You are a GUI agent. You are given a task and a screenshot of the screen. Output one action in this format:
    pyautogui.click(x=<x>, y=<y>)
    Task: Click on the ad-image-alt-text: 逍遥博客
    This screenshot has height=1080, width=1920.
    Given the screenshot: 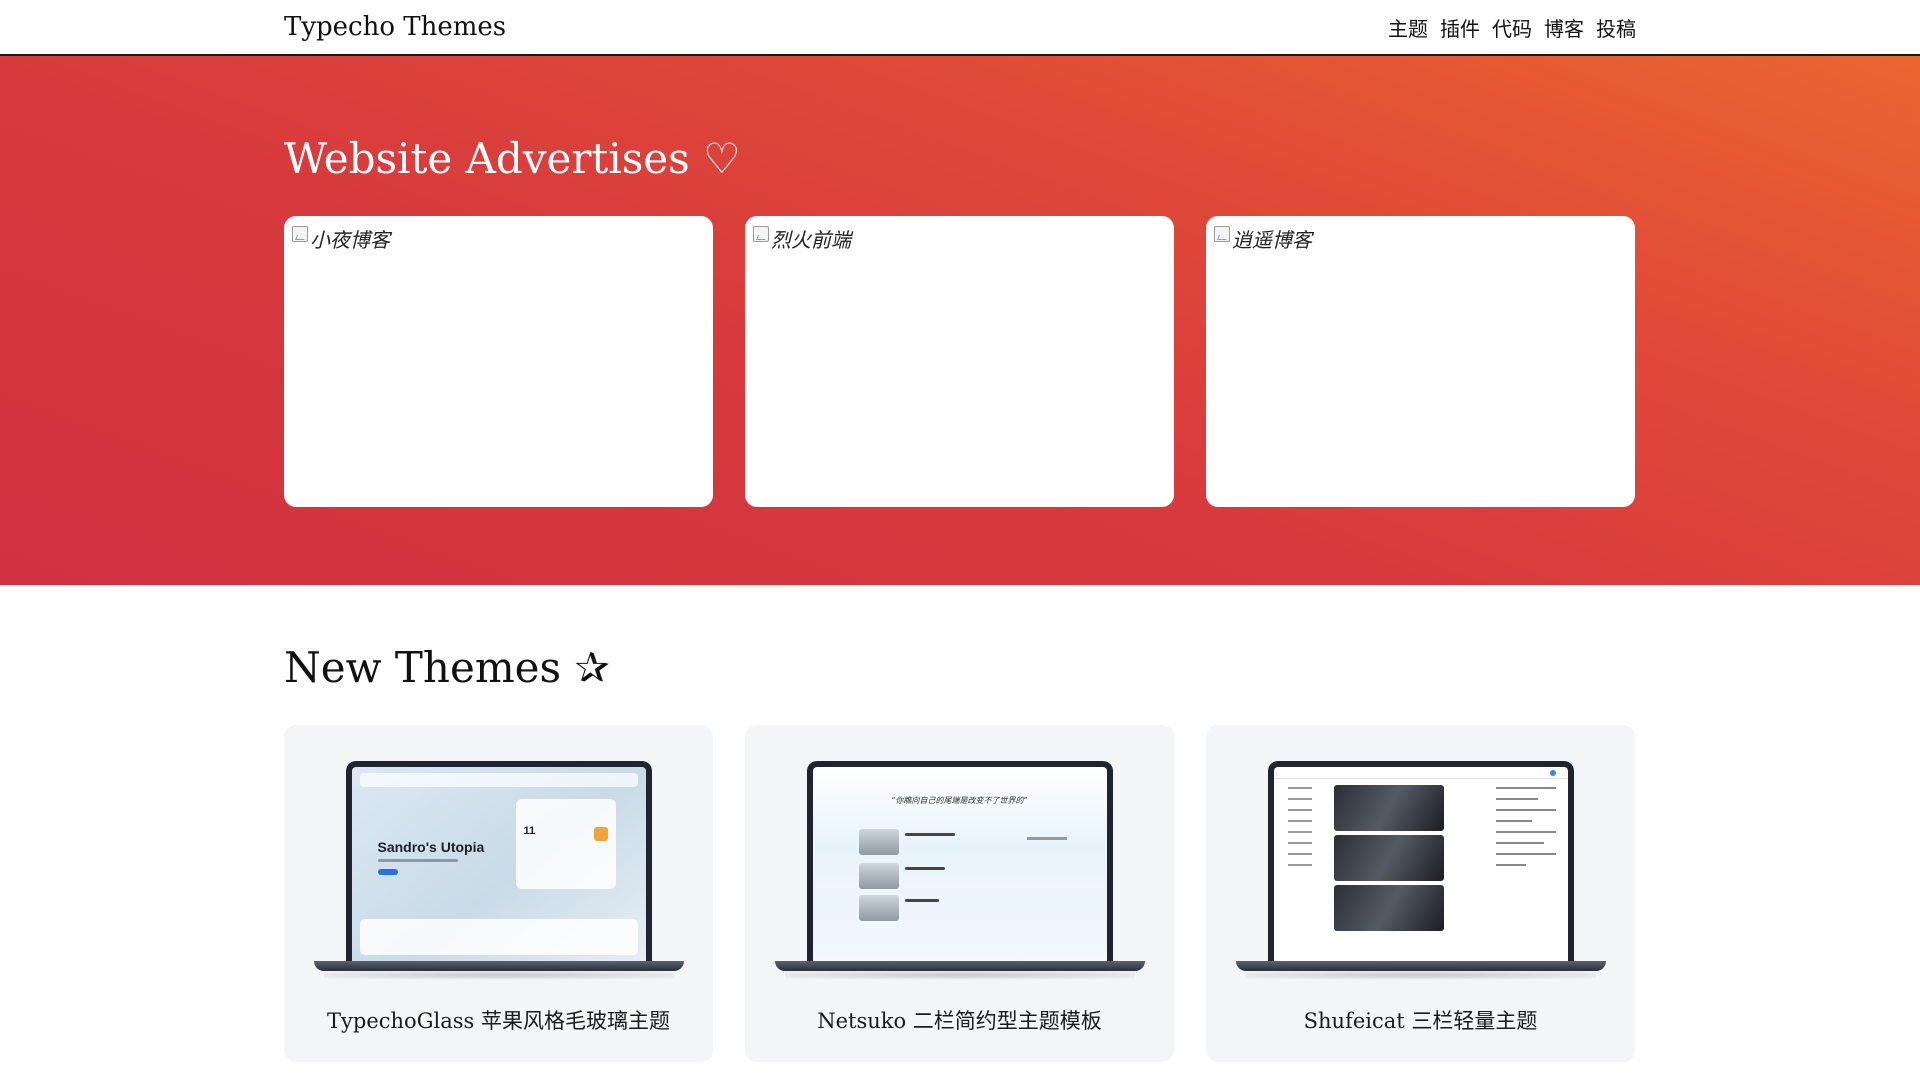 What is the action you would take?
    pyautogui.click(x=1272, y=240)
    